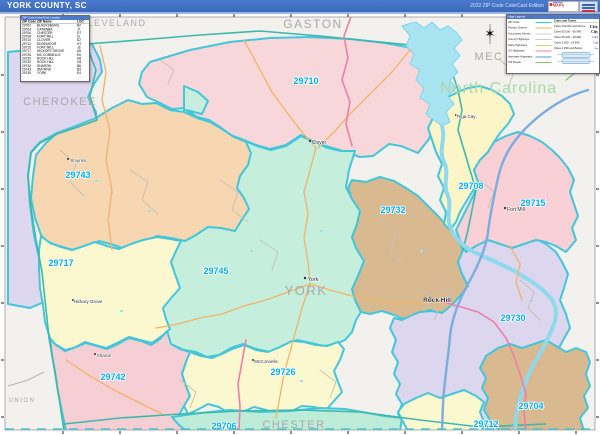 The width and height of the screenshot is (600, 435). I want to click on zip-label-29730: 29730, so click(512, 318).